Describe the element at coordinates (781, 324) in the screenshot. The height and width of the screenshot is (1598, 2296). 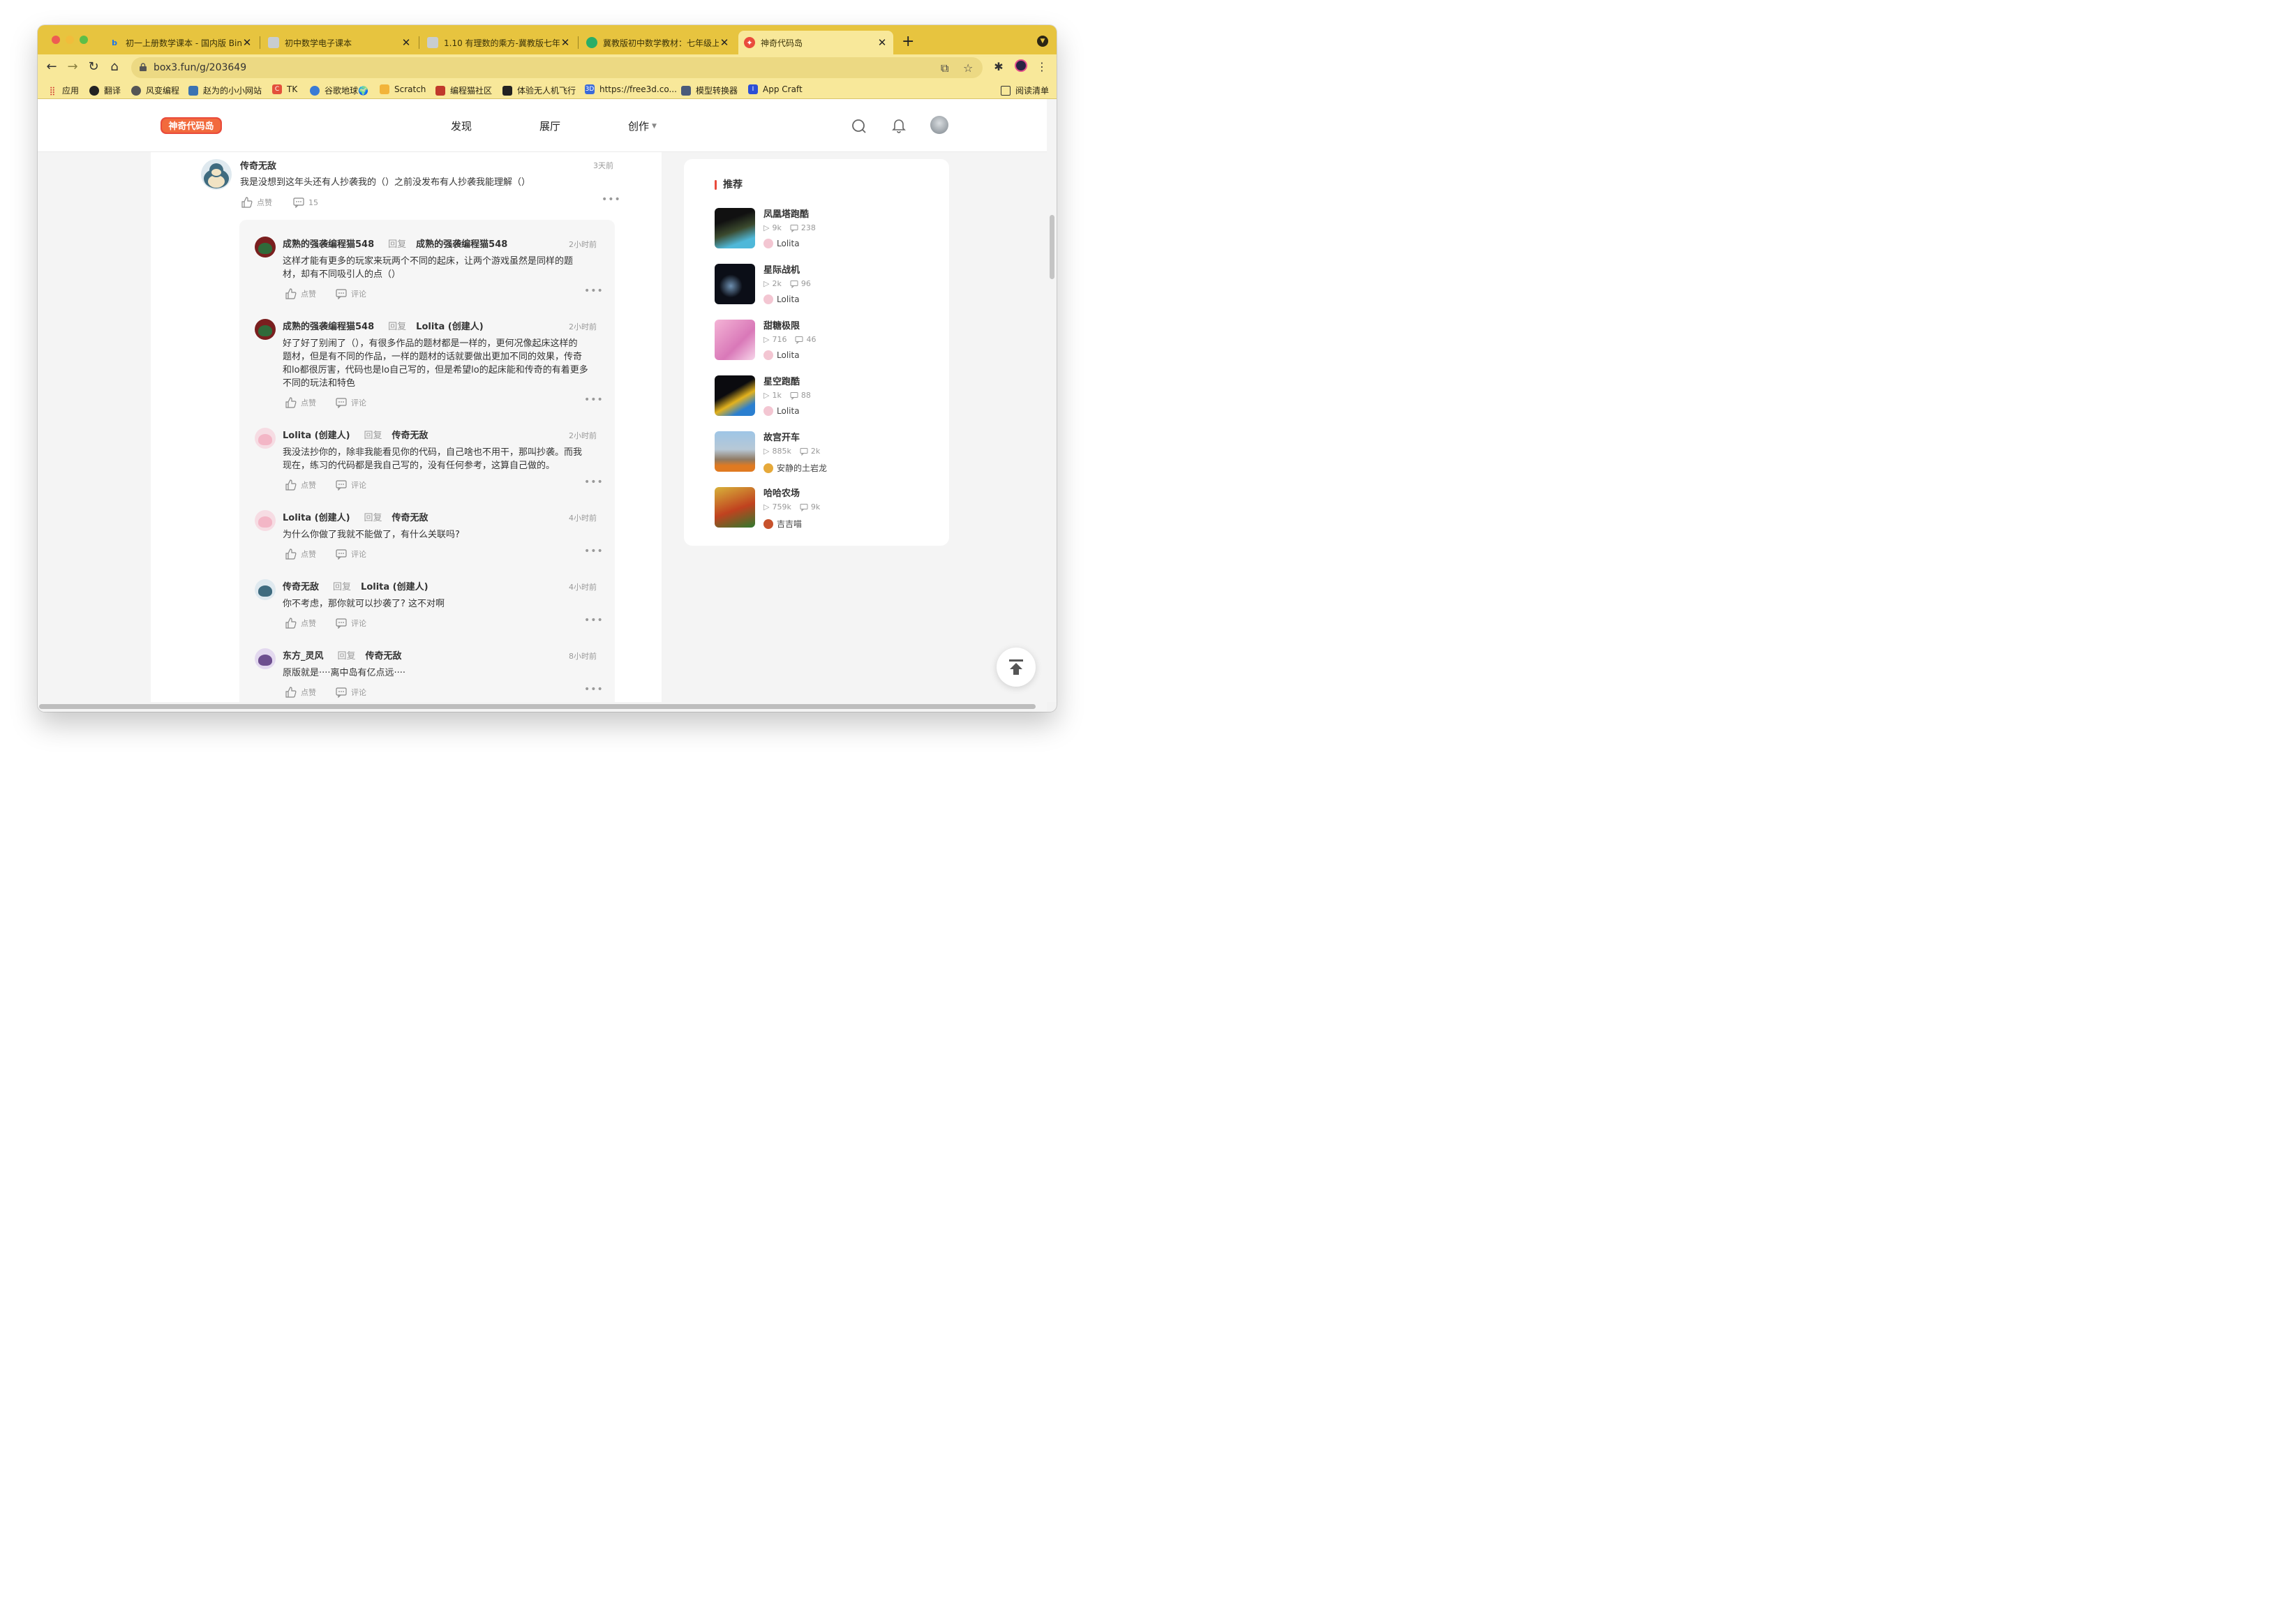
I see `game-title: 甜糖极限` at that location.